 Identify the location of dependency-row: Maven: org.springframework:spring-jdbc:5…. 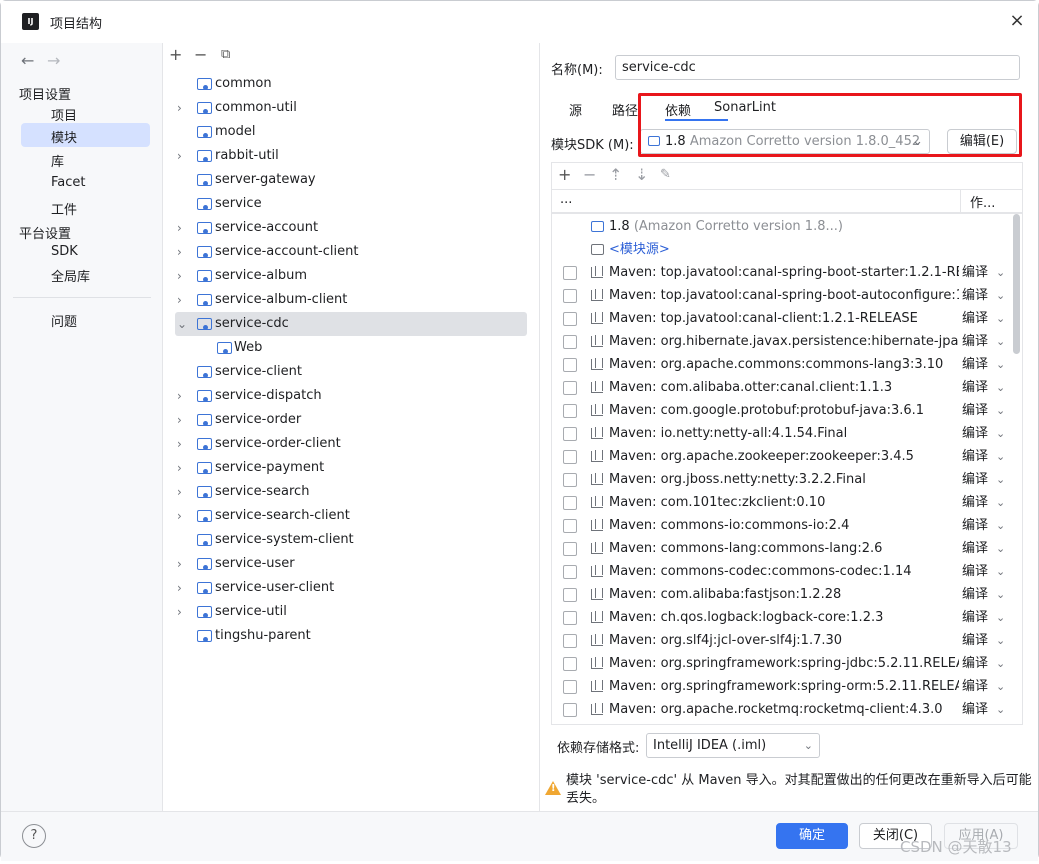
(782, 663).